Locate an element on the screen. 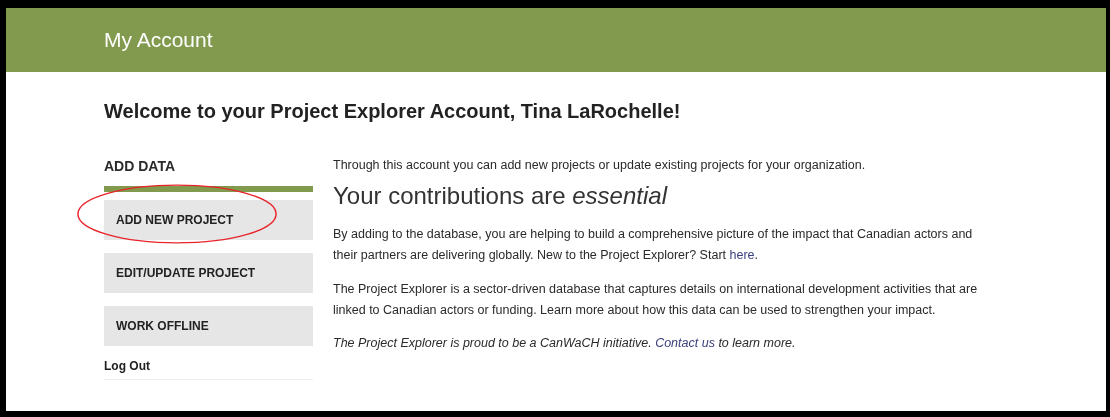 This screenshot has width=1110, height=417. paragraph: The Project Explorer is proud to be a CanWaCH initiative. Contact us to learn more. is located at coordinates (565, 343).